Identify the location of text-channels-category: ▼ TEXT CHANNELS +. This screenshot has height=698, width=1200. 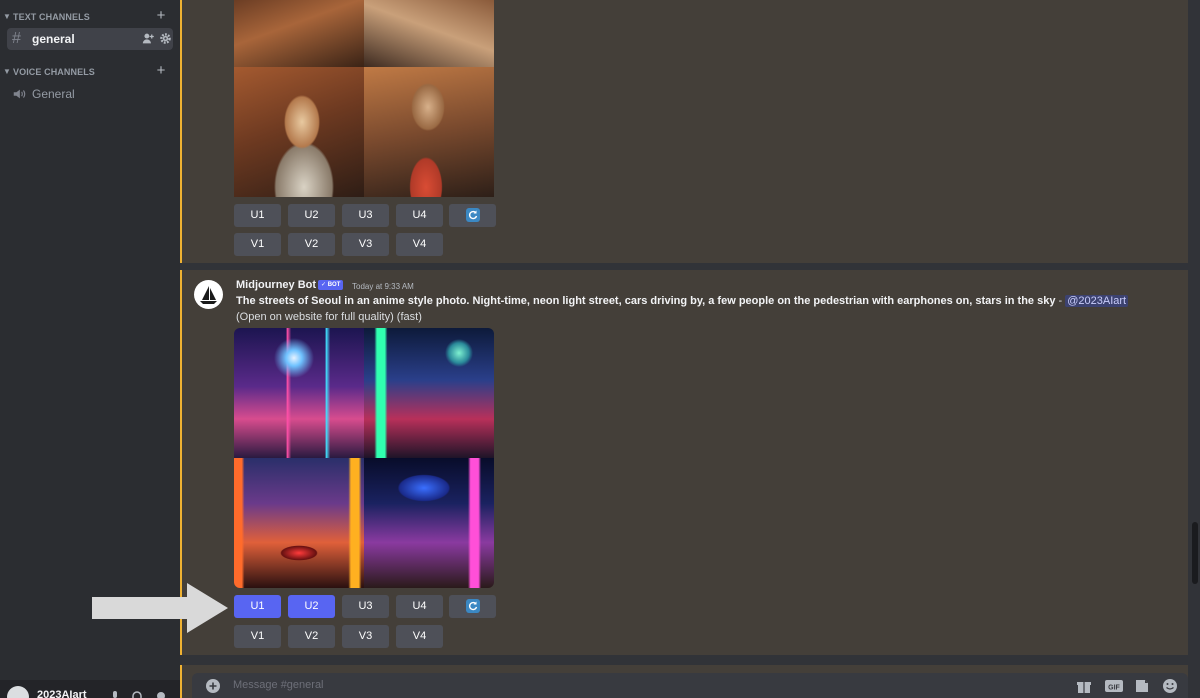
(90, 17).